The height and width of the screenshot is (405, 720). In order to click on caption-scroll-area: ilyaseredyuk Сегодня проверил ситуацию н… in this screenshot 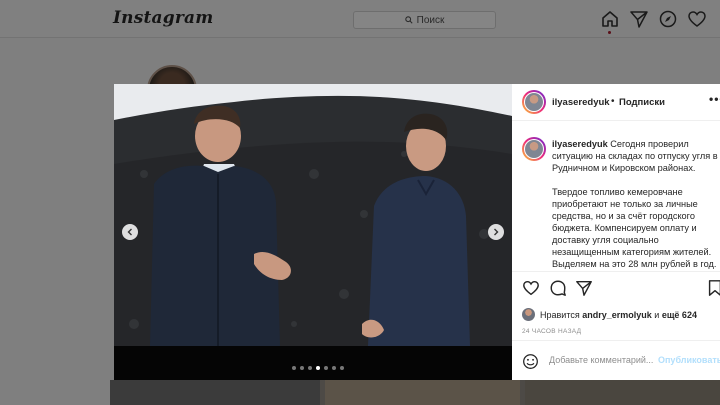, I will do `click(616, 196)`.